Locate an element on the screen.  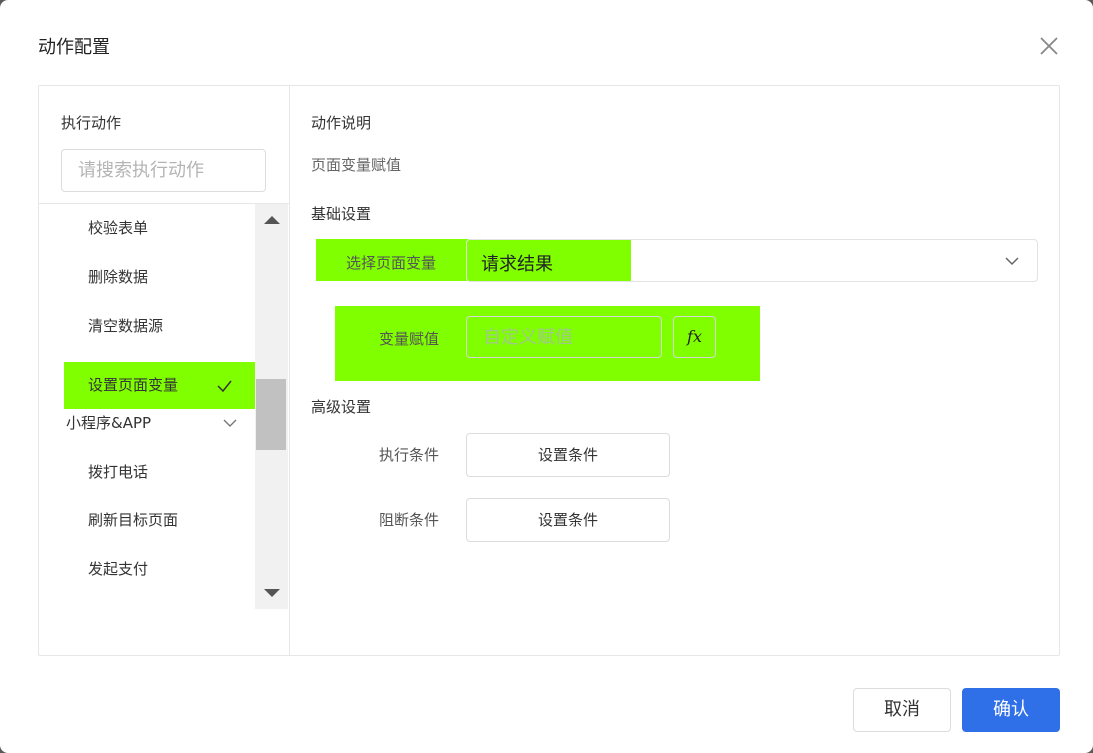
block-condition-button: 设置条件 is located at coordinates (568, 520).